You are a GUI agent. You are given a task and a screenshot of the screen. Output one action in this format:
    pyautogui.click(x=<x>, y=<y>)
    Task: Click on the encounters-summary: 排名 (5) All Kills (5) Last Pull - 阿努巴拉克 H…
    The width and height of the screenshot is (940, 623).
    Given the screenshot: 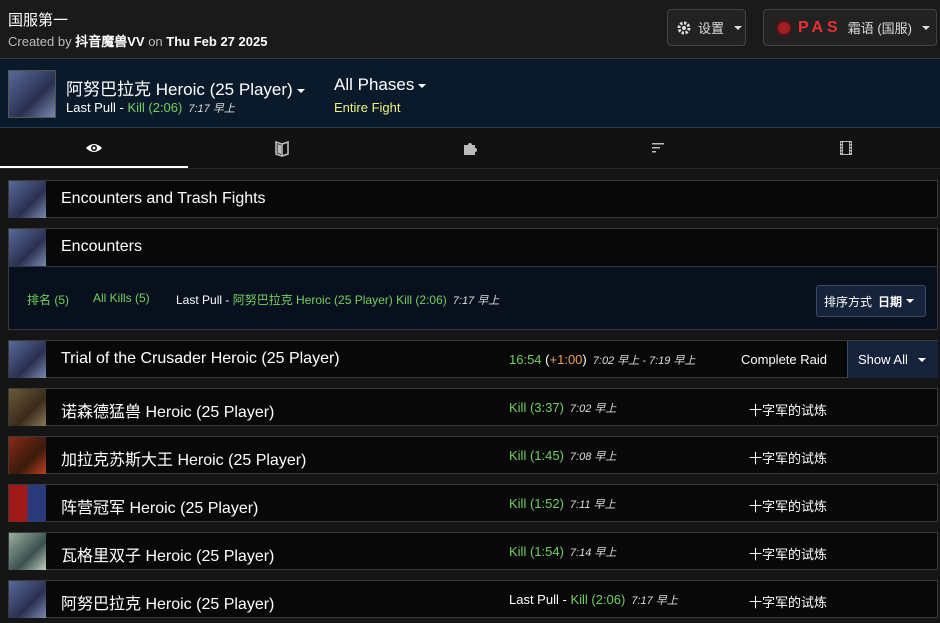 What is the action you would take?
    pyautogui.click(x=473, y=297)
    